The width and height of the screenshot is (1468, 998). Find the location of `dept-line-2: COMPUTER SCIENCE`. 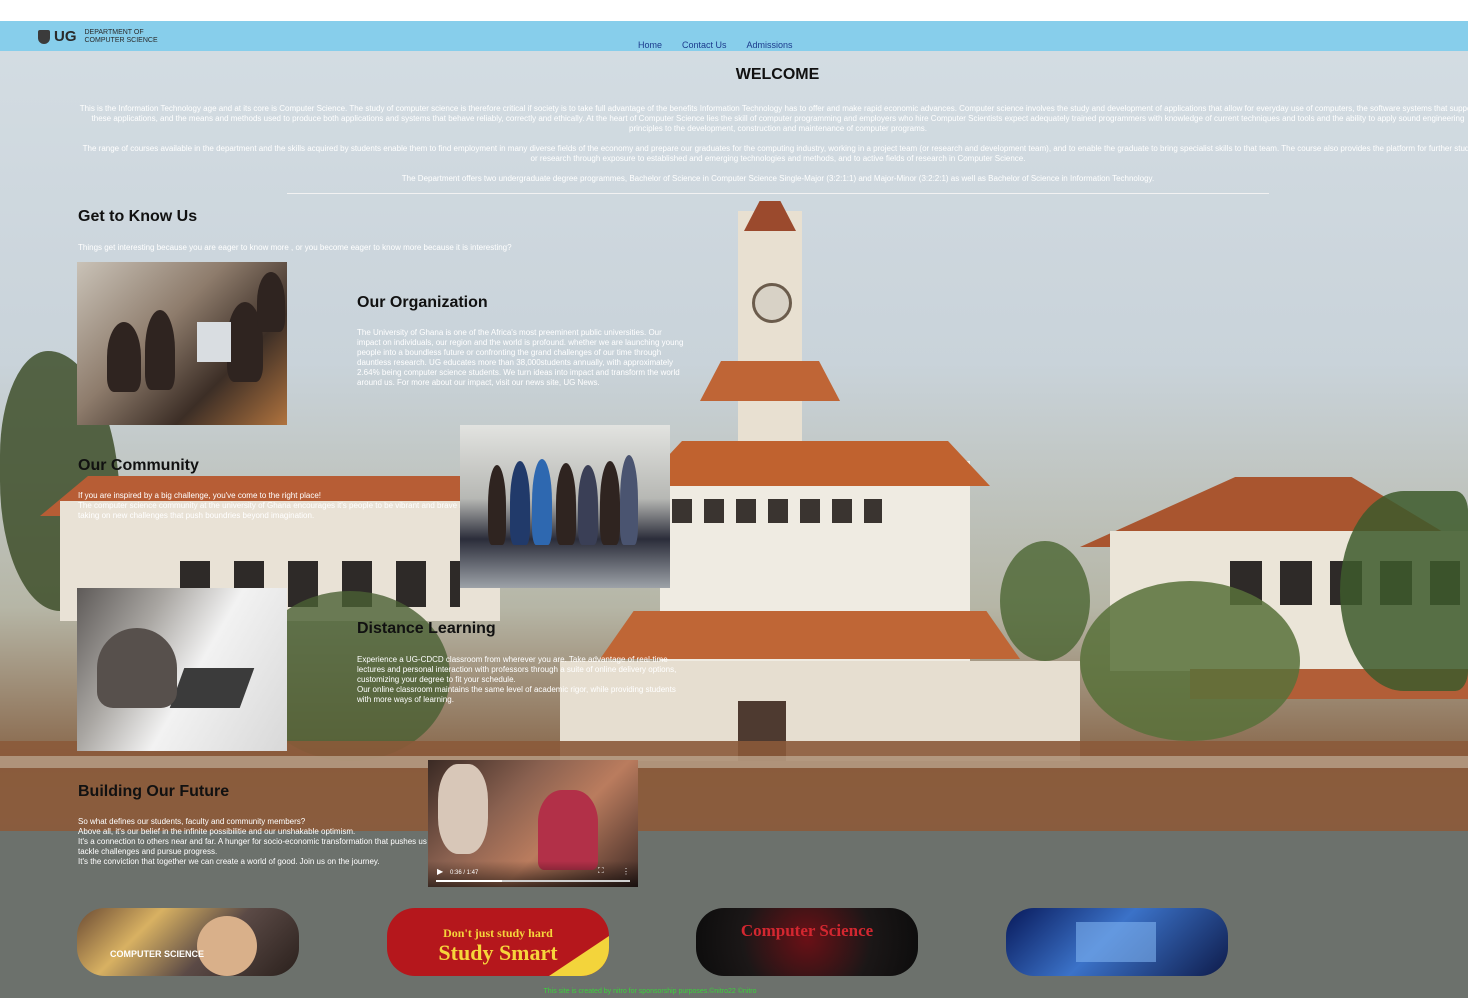

dept-line-2: COMPUTER SCIENCE is located at coordinates (121, 40).